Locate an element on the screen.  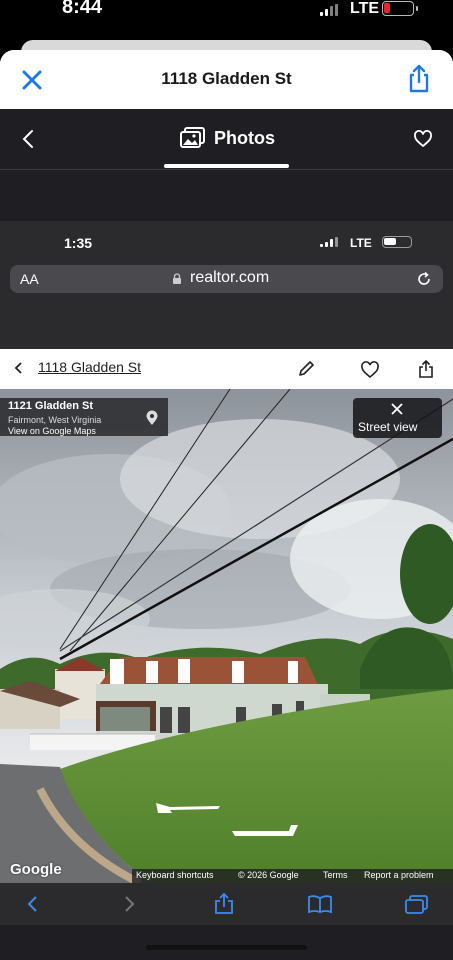
back-button is located at coordinates (28, 139).